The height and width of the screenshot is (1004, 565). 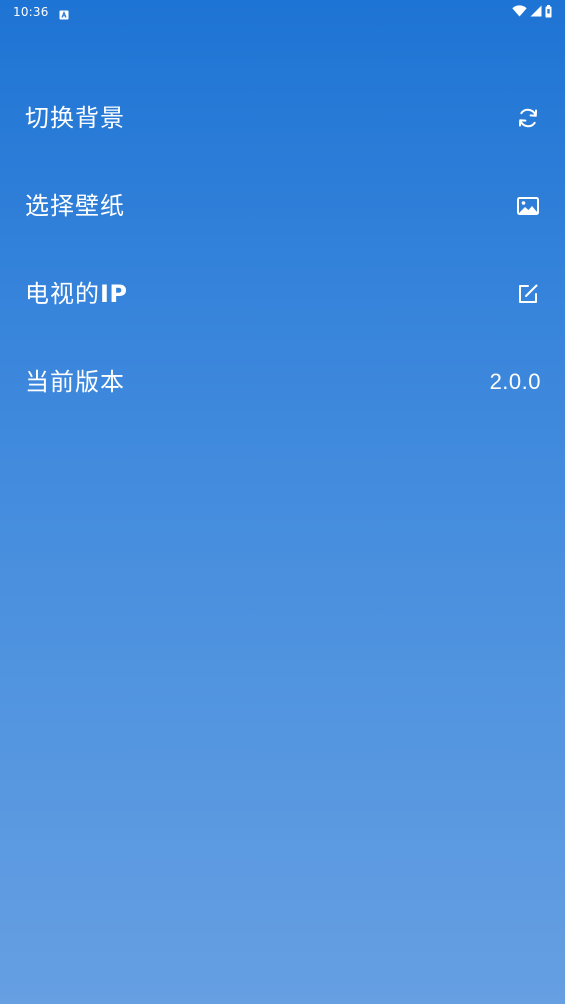 I want to click on switch-background-row: 切换背景, so click(x=282, y=118).